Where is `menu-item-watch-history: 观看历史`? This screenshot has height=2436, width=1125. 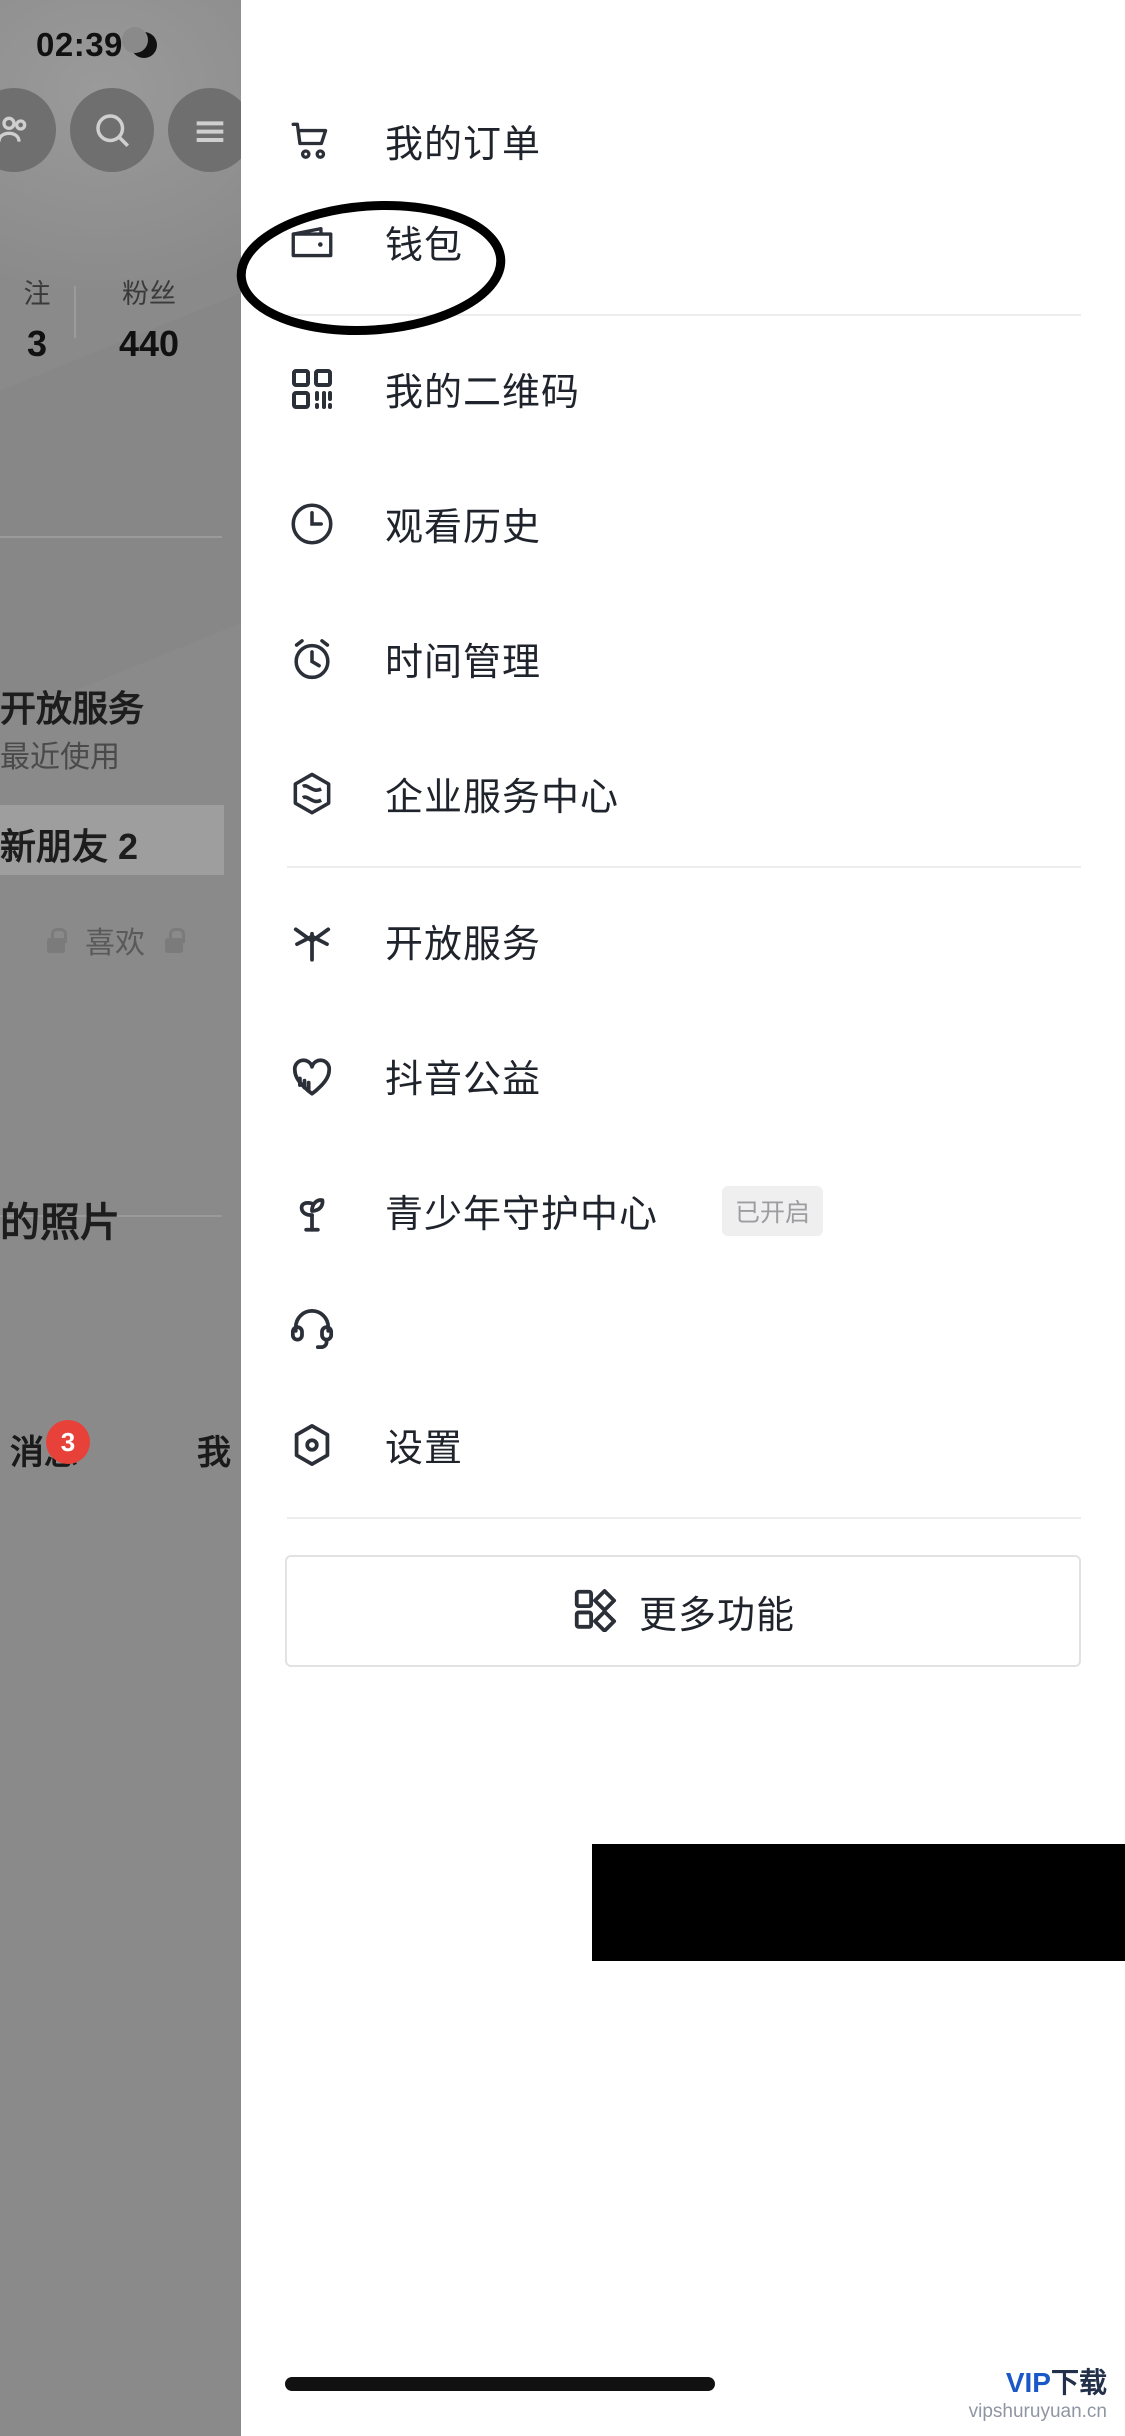
menu-item-watch-history: 观看历史 is located at coordinates (683, 523).